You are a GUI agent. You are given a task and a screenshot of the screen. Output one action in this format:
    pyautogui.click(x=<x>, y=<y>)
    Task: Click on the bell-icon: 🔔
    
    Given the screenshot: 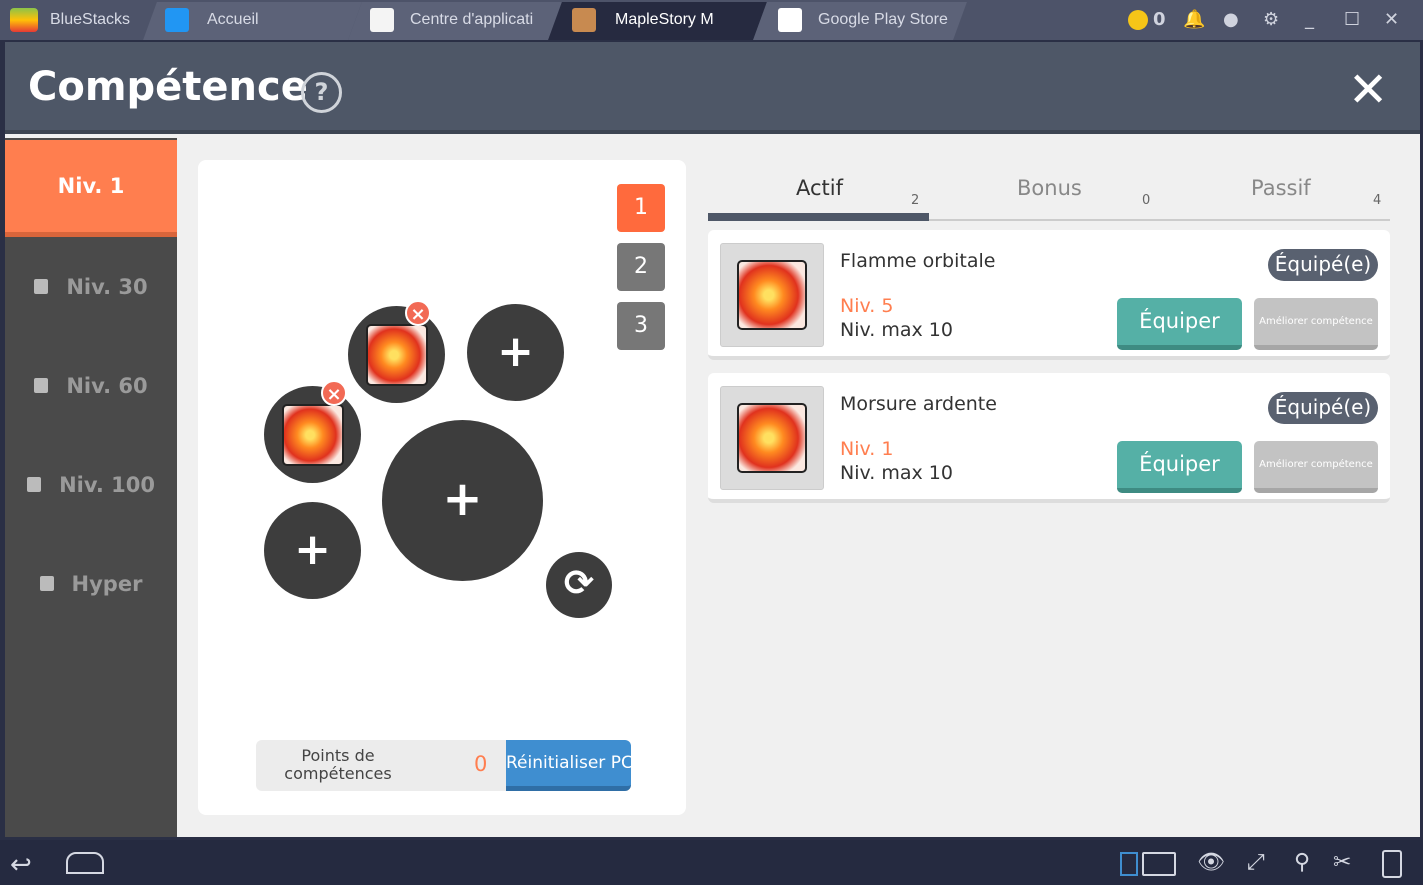 What is the action you would take?
    pyautogui.click(x=1194, y=19)
    